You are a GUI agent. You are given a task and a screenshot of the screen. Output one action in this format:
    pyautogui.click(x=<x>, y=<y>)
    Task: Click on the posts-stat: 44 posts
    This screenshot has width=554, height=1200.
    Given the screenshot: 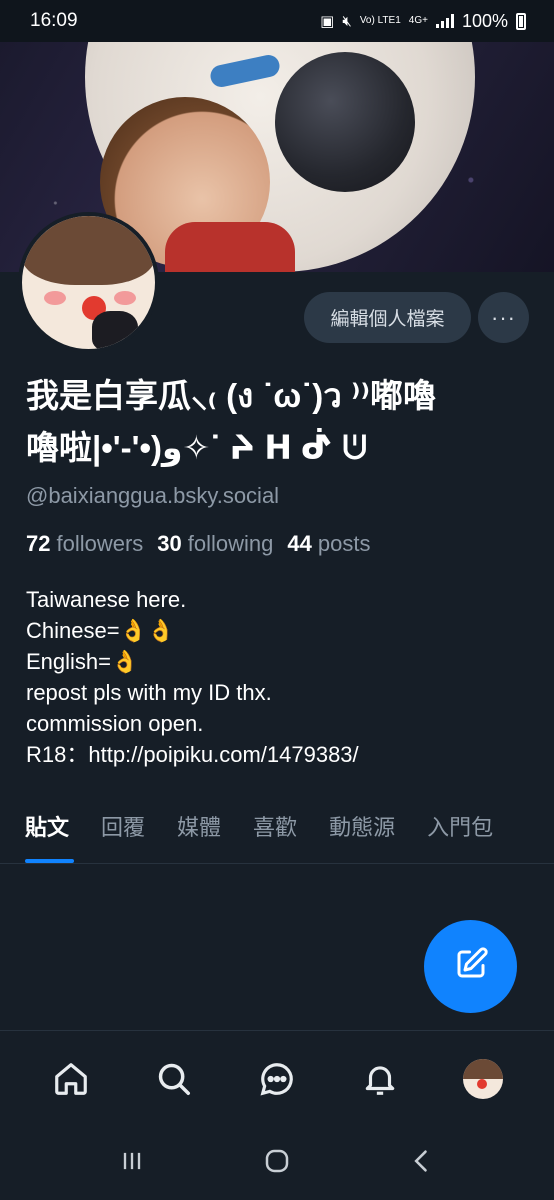 What is the action you would take?
    pyautogui.click(x=328, y=544)
    